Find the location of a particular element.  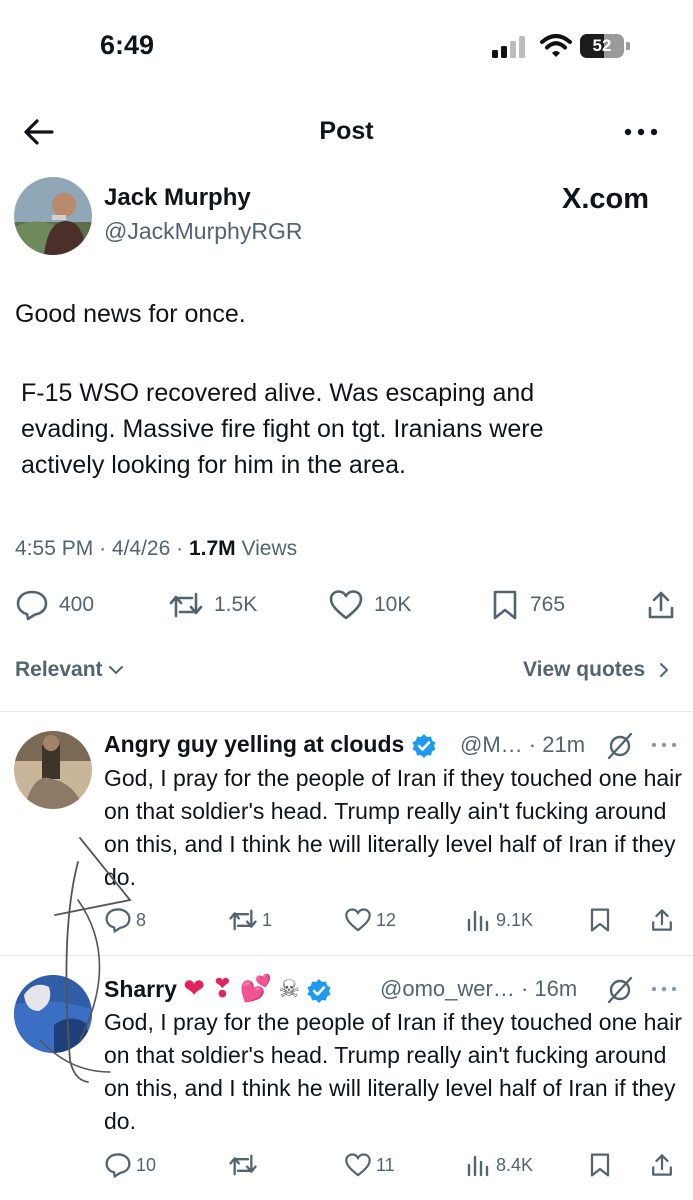

sort-label: Relevant is located at coordinates (59, 669).